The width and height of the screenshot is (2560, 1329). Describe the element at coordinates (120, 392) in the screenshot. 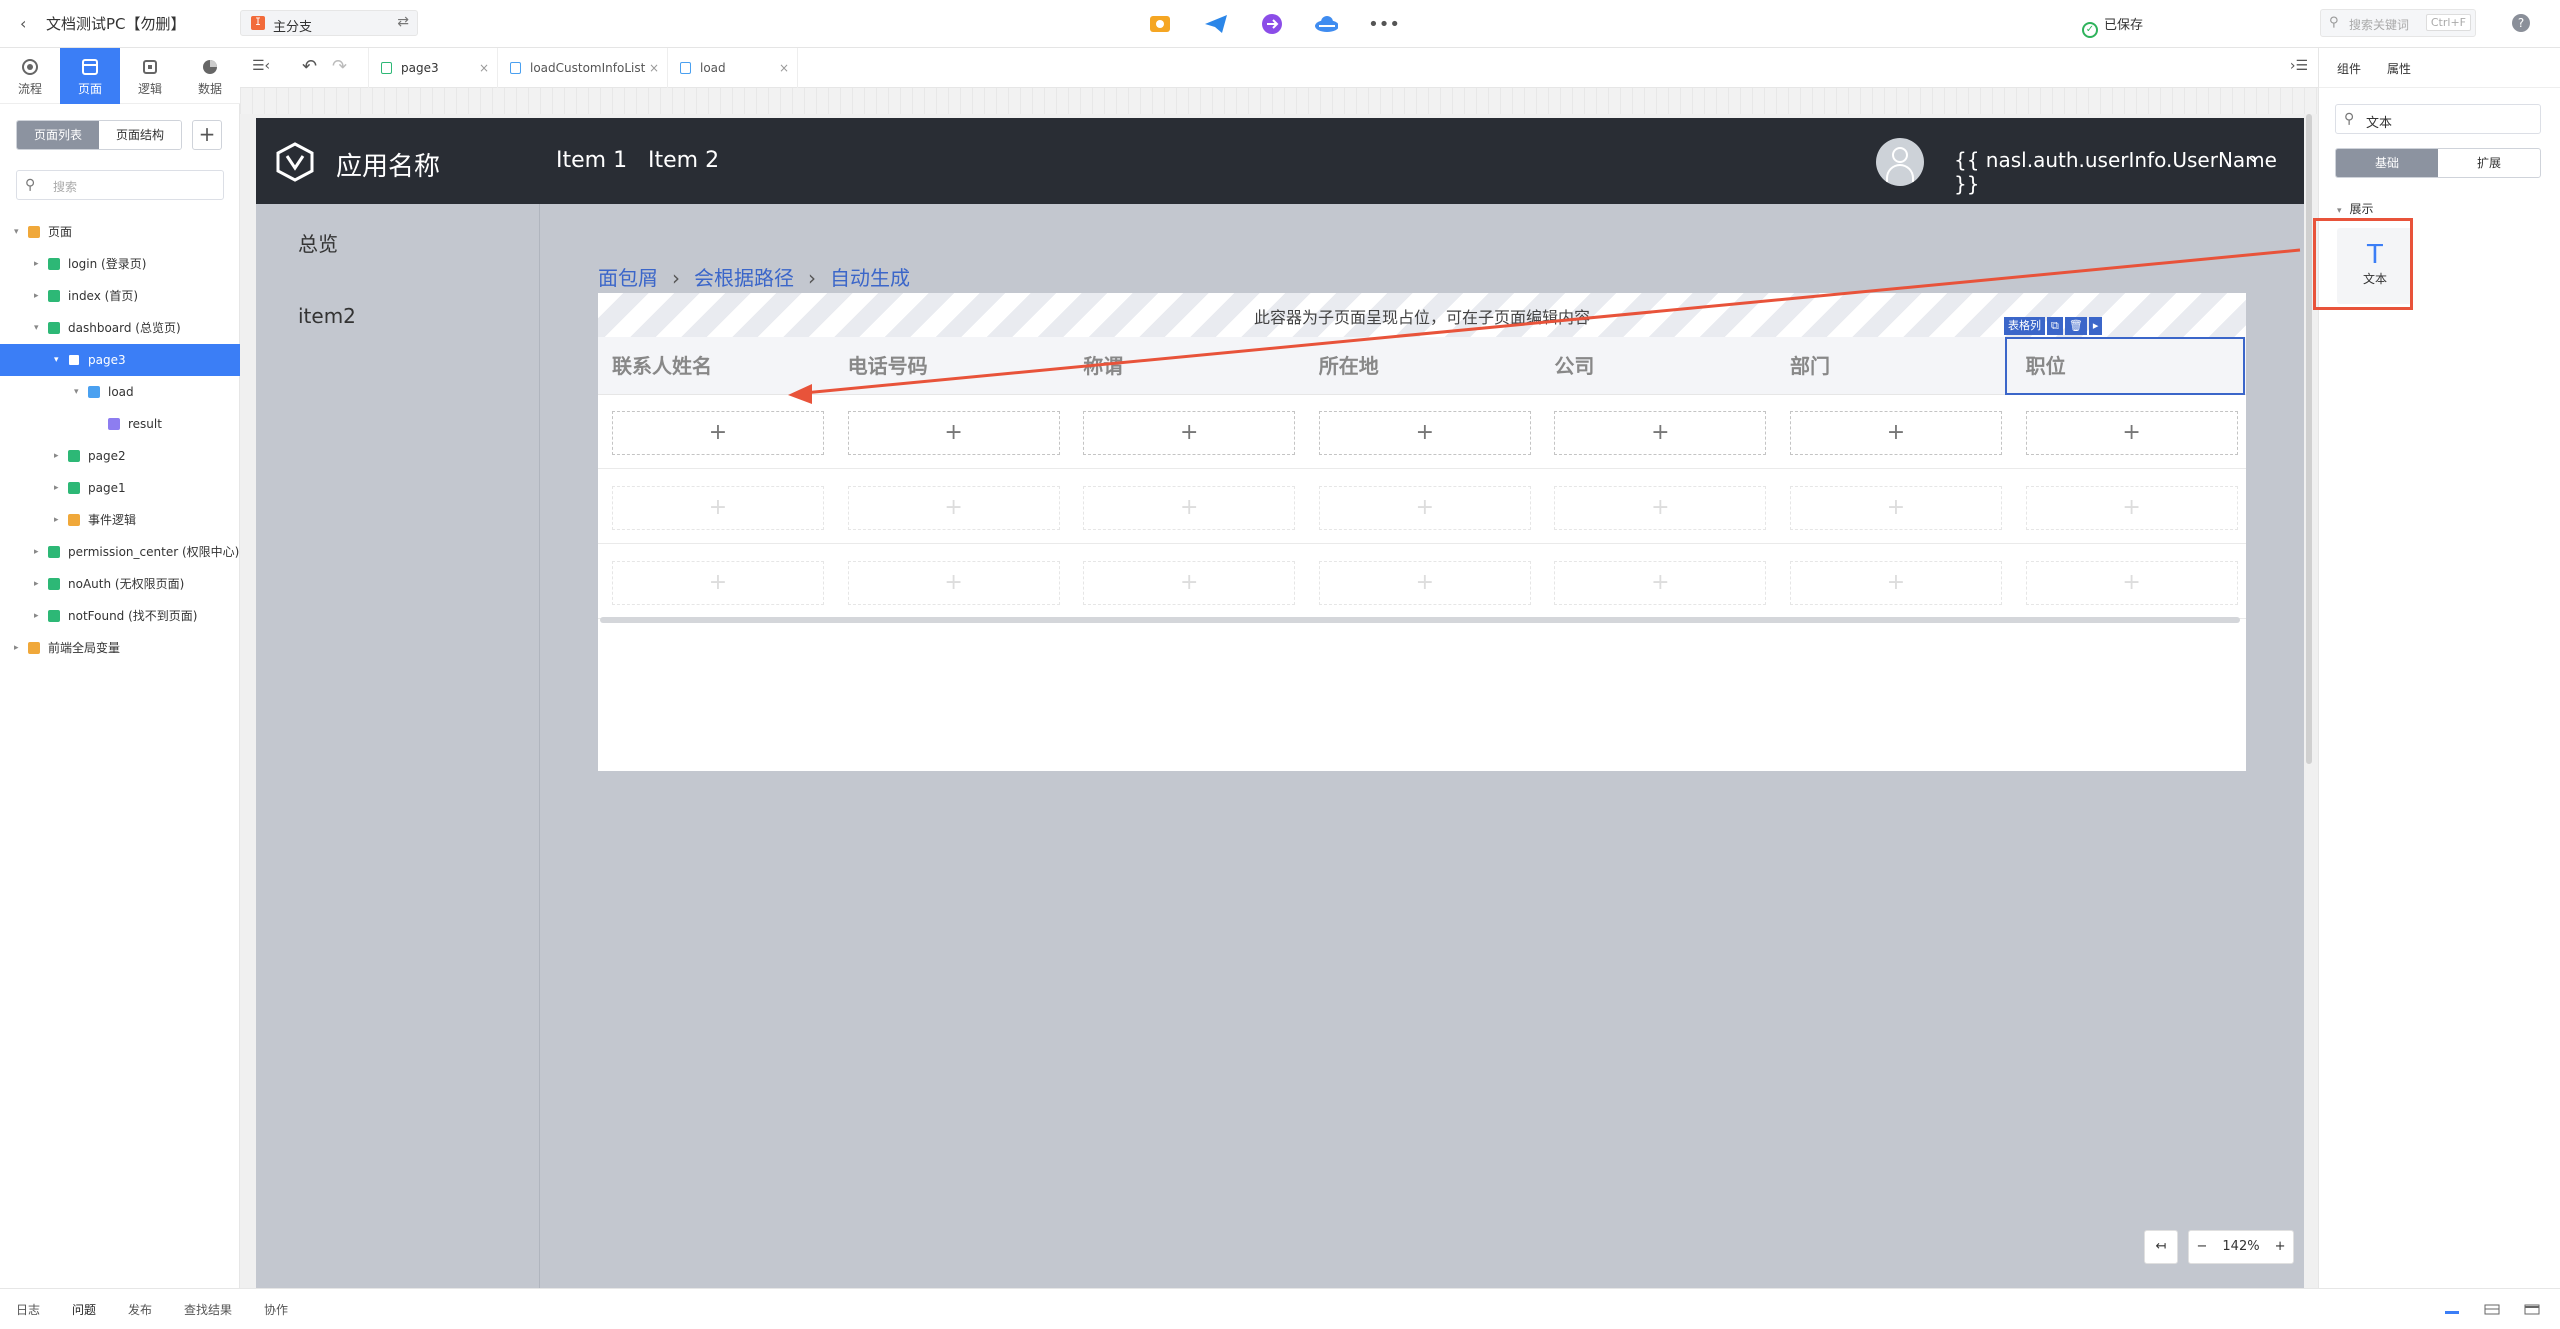

I see `tree-node: ▾ load` at that location.